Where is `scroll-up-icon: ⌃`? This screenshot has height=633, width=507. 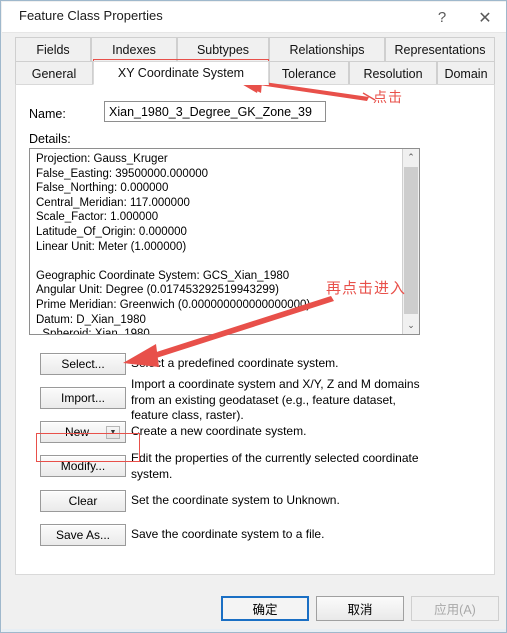 scroll-up-icon: ⌃ is located at coordinates (411, 157).